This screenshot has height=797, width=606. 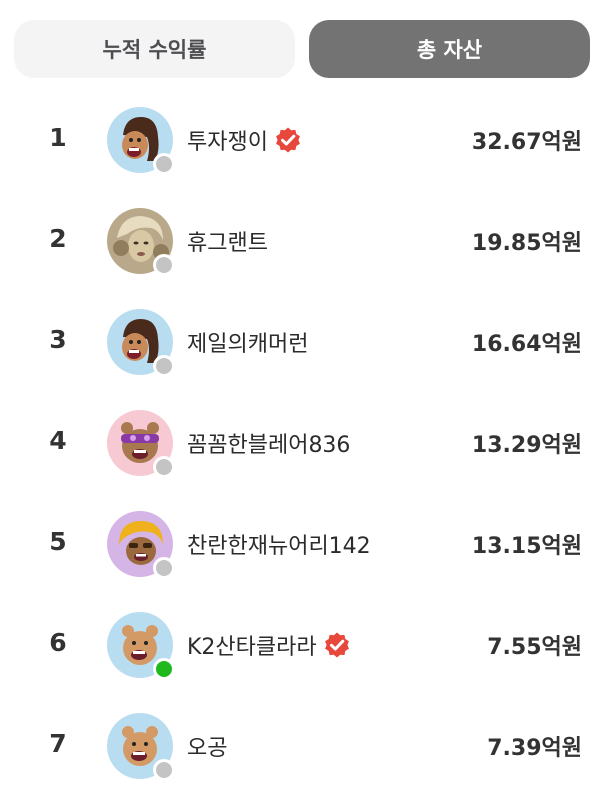 I want to click on total-assets-value: 7.55억원, so click(x=534, y=647).